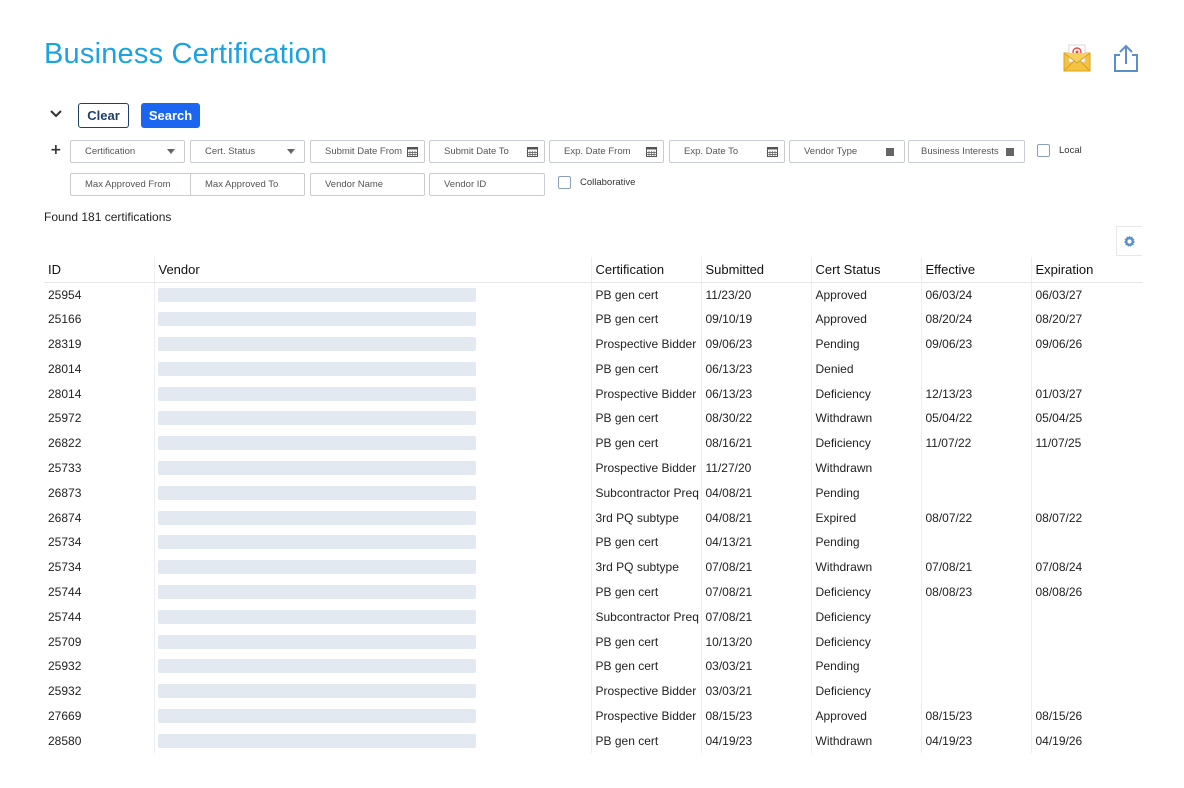 This screenshot has height=788, width=1184. What do you see at coordinates (99, 294) in the screenshot?
I see `cell-id: 25954` at bounding box center [99, 294].